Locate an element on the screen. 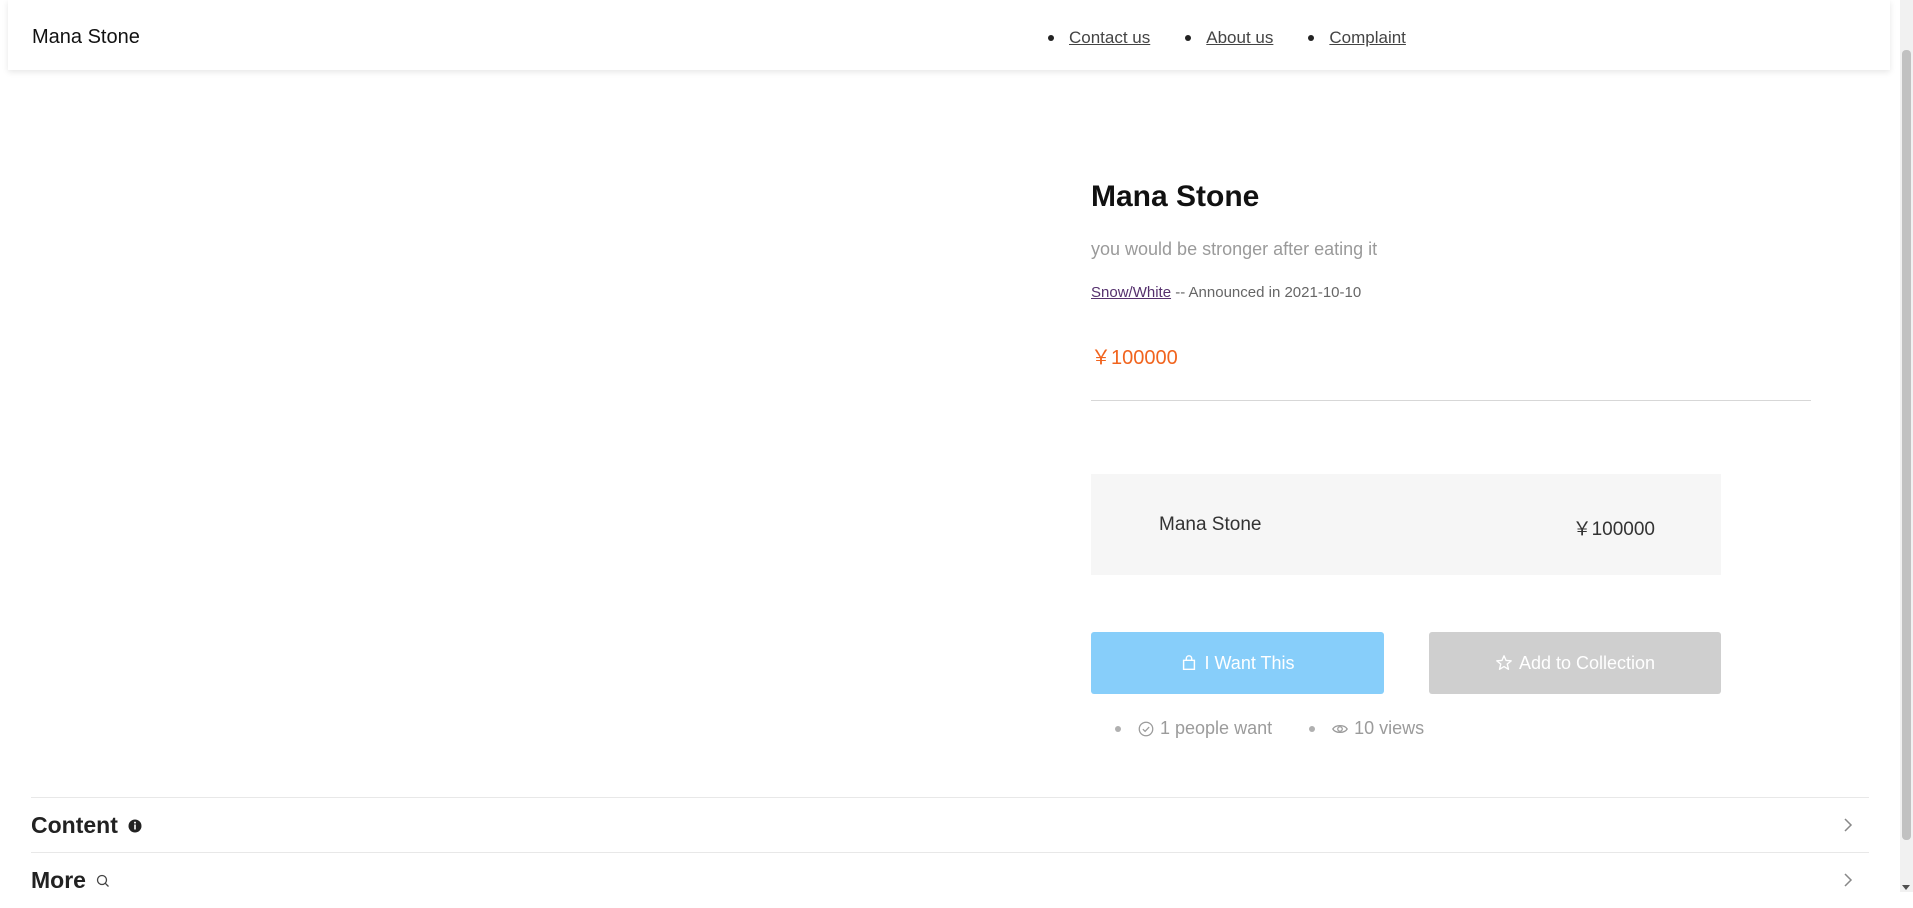 Image resolution: width=1913 pixels, height=908 pixels. nav-item-about: About us is located at coordinates (1229, 38).